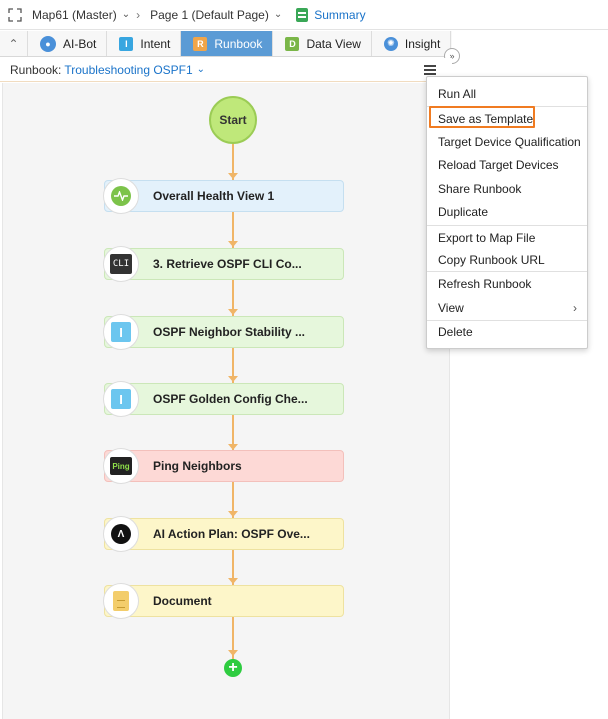 Image resolution: width=608 pixels, height=719 pixels. Describe the element at coordinates (422, 43) in the screenshot. I see `tab-label: Insight` at that location.